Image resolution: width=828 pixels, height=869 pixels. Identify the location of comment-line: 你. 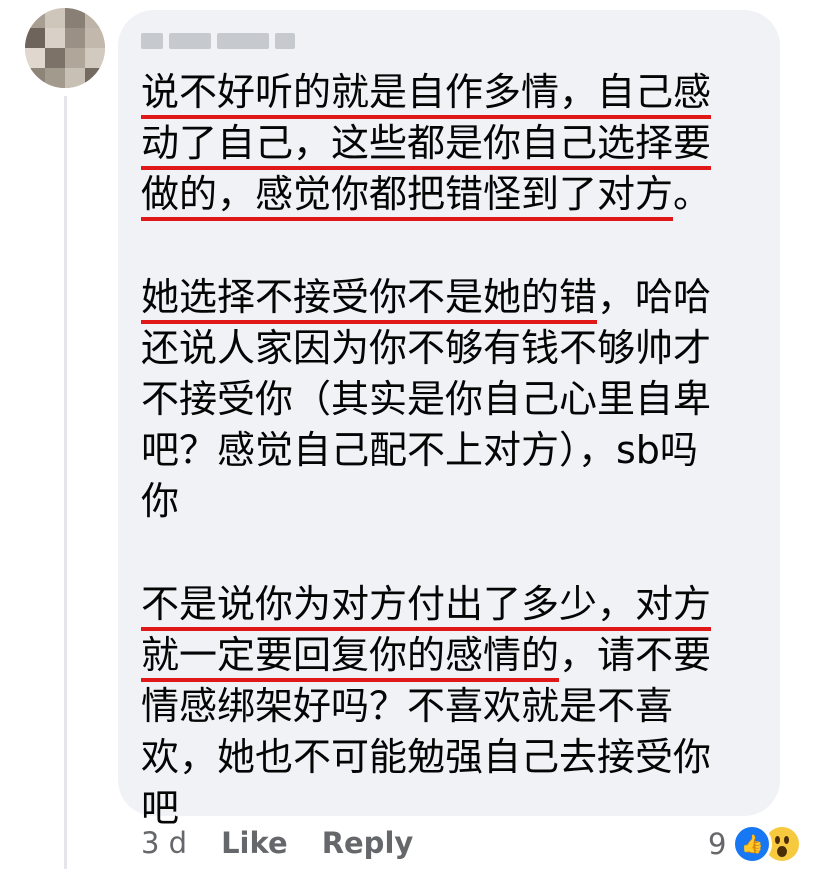
(456, 501).